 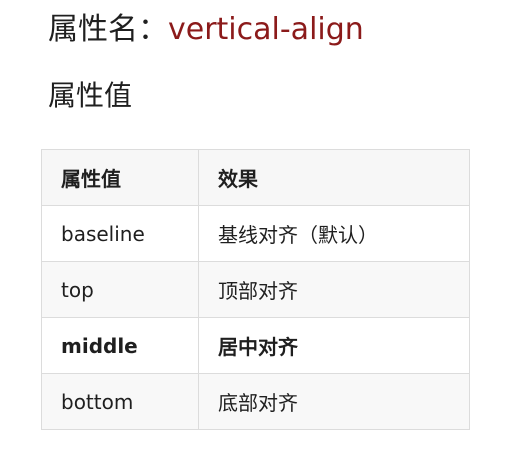 What do you see at coordinates (90, 95) in the screenshot?
I see `section-heading: 属性值` at bounding box center [90, 95].